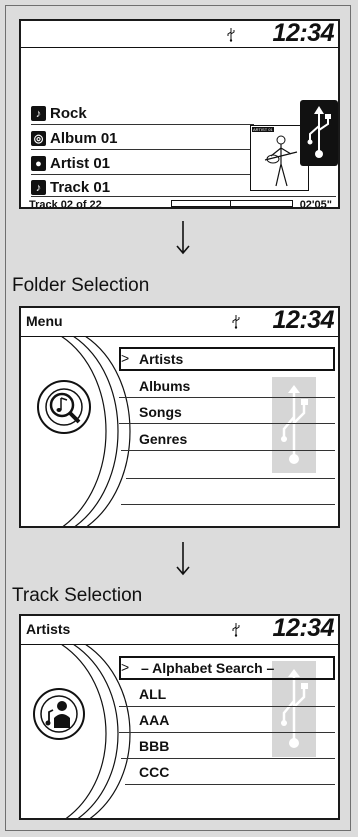 This screenshot has width=358, height=837. Describe the element at coordinates (64, 407) in the screenshot. I see `search-music-icon` at that location.